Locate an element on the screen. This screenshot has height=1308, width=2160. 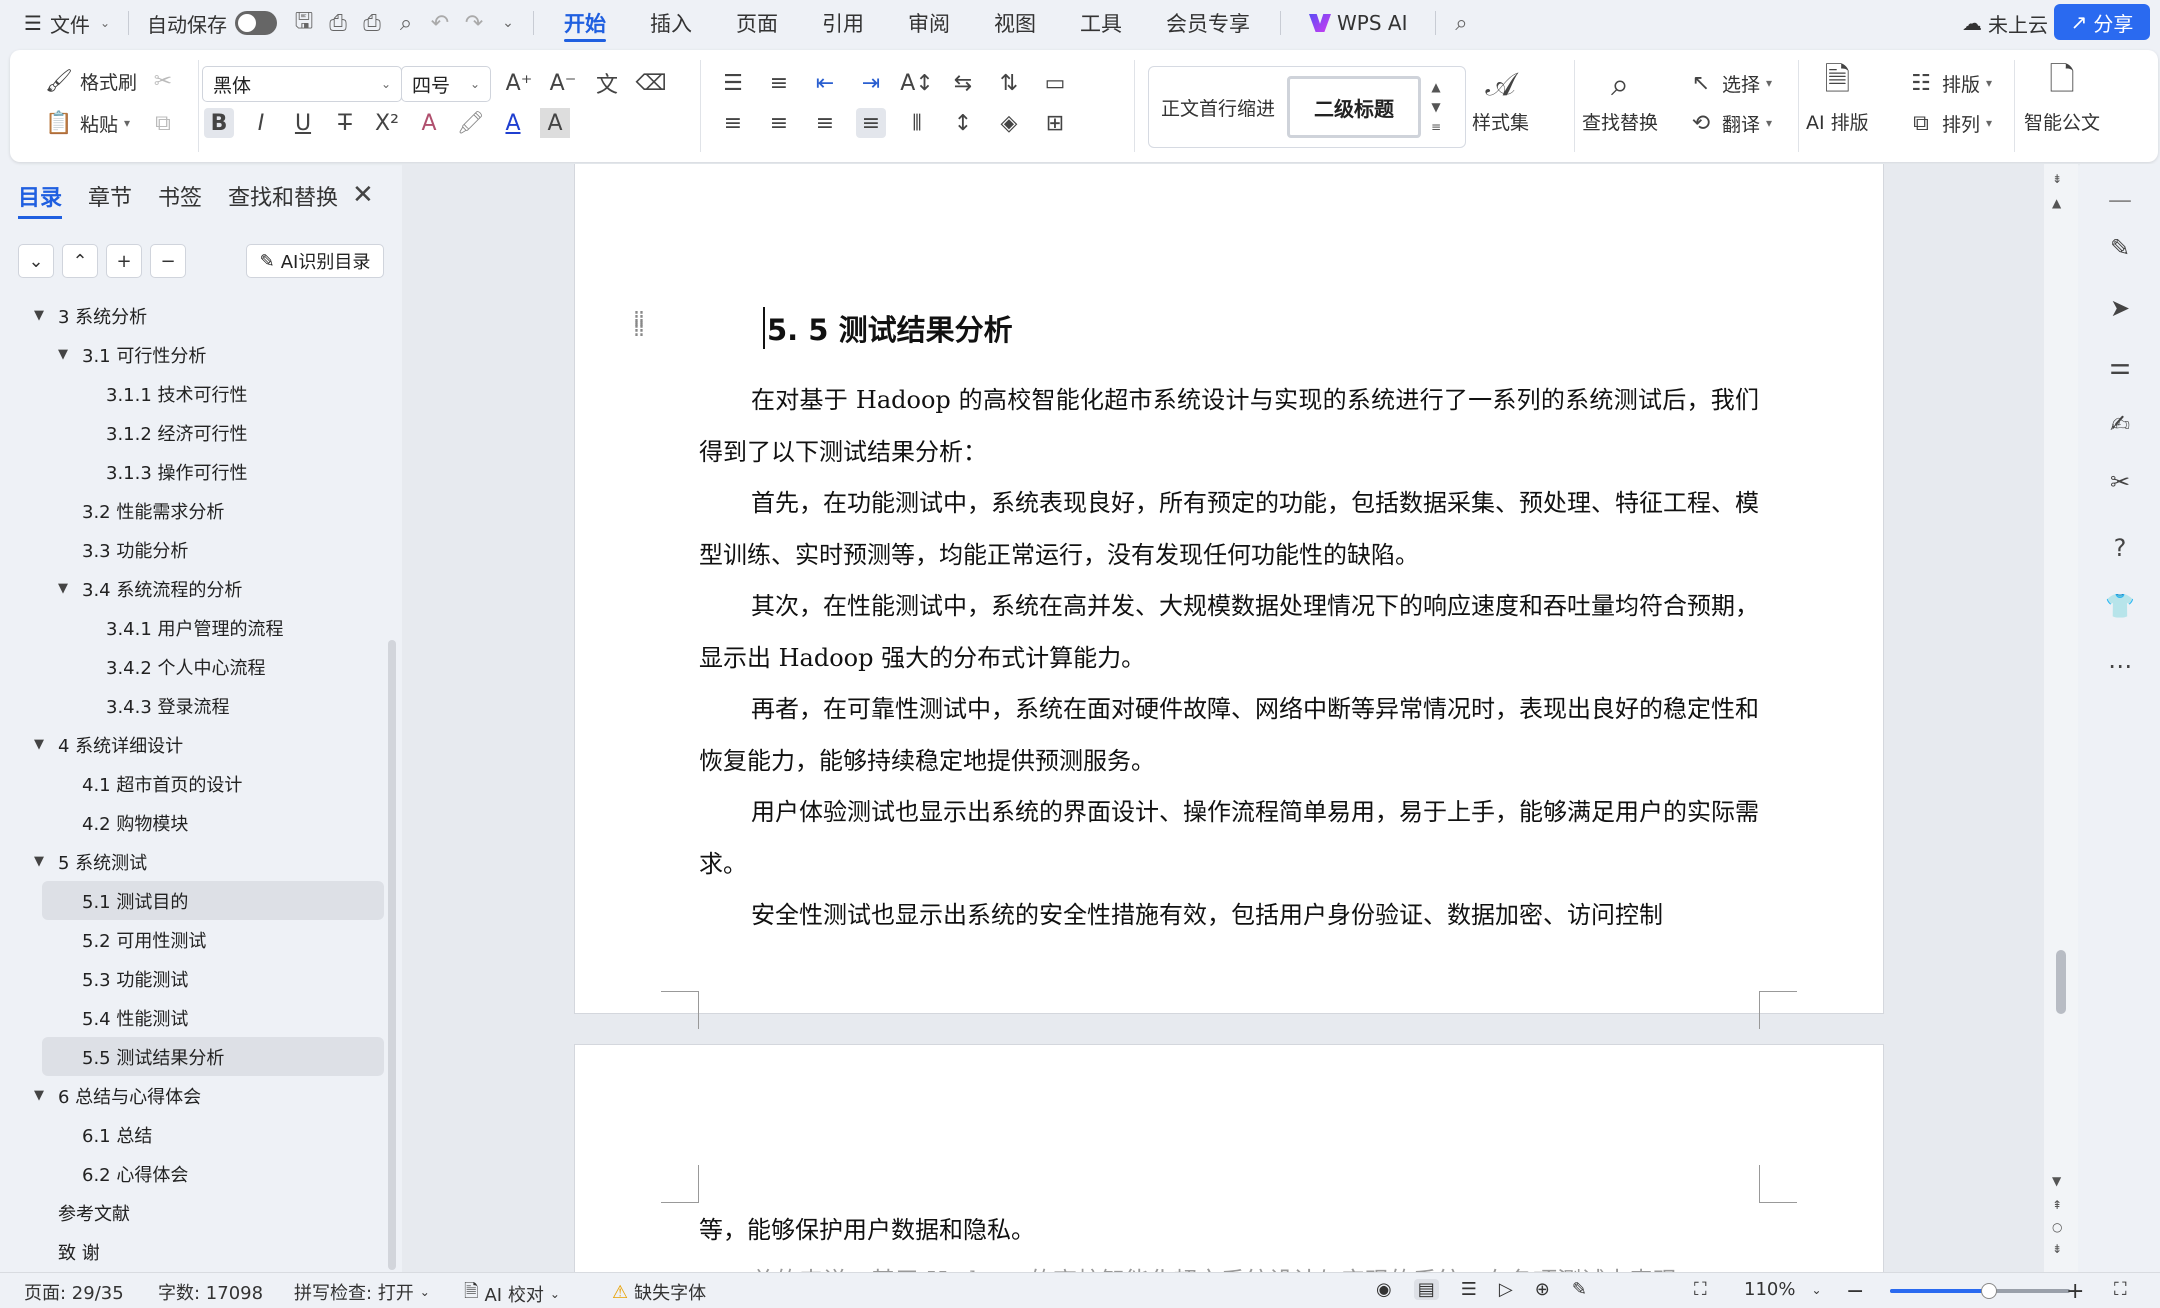
format-painter-button: 🖌 格式刷 is located at coordinates (90, 81).